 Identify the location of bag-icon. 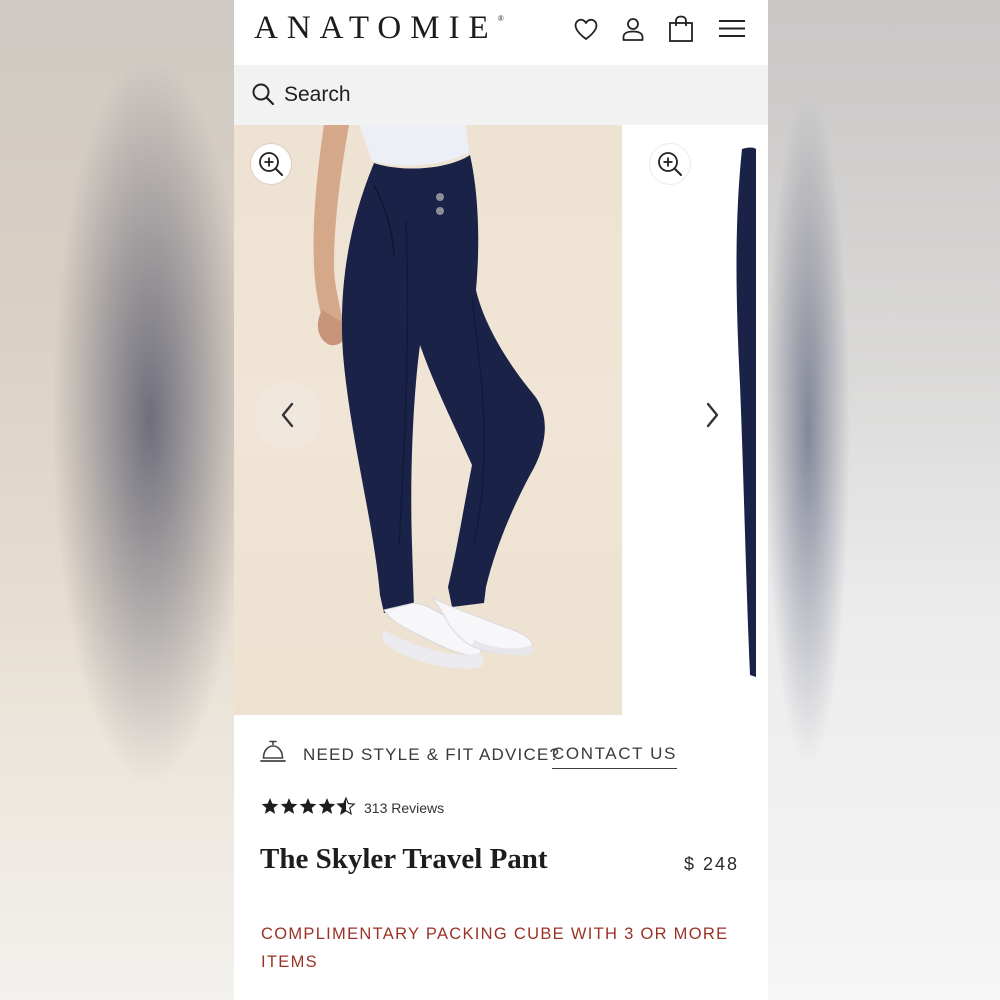
(681, 29).